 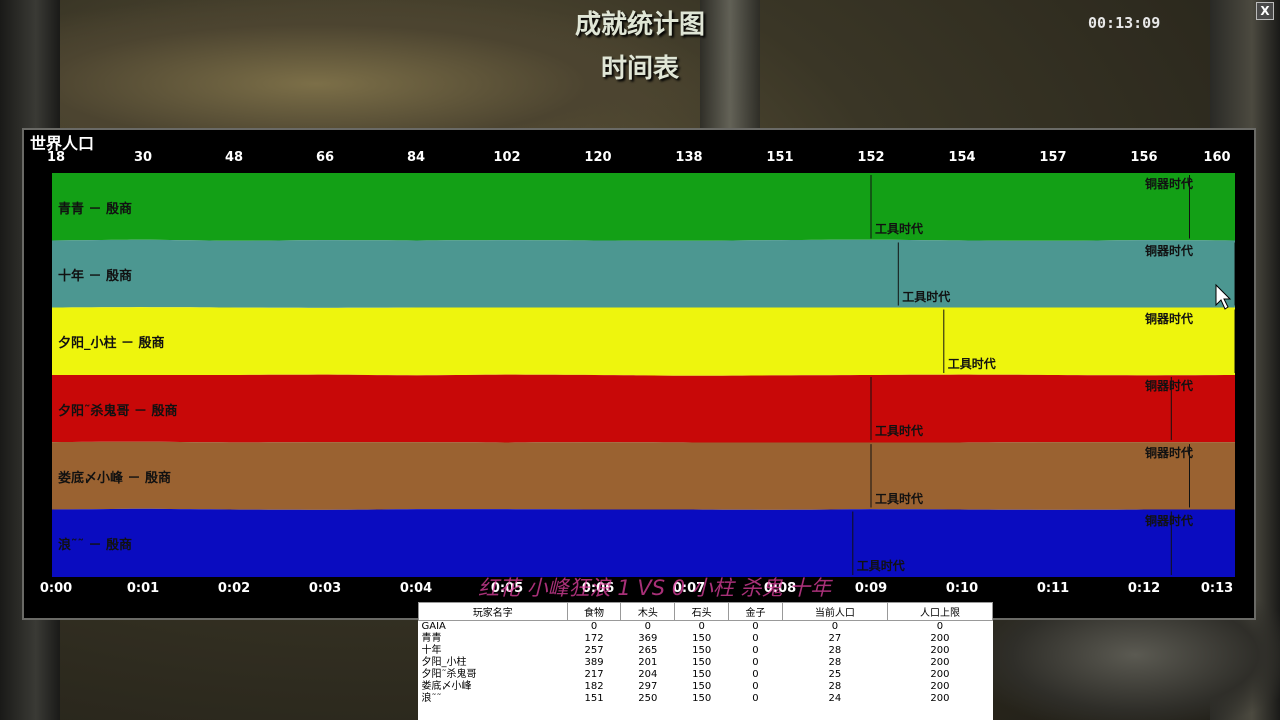 What do you see at coordinates (431, 650) in the screenshot?
I see `stats-cell: 十年` at bounding box center [431, 650].